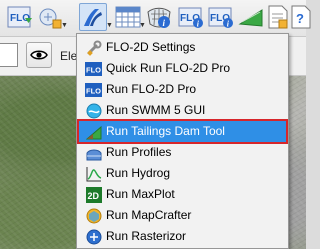 This screenshot has height=249, width=320. Describe the element at coordinates (138, 173) in the screenshot. I see `menu-item-label: Run Hydrog` at that location.